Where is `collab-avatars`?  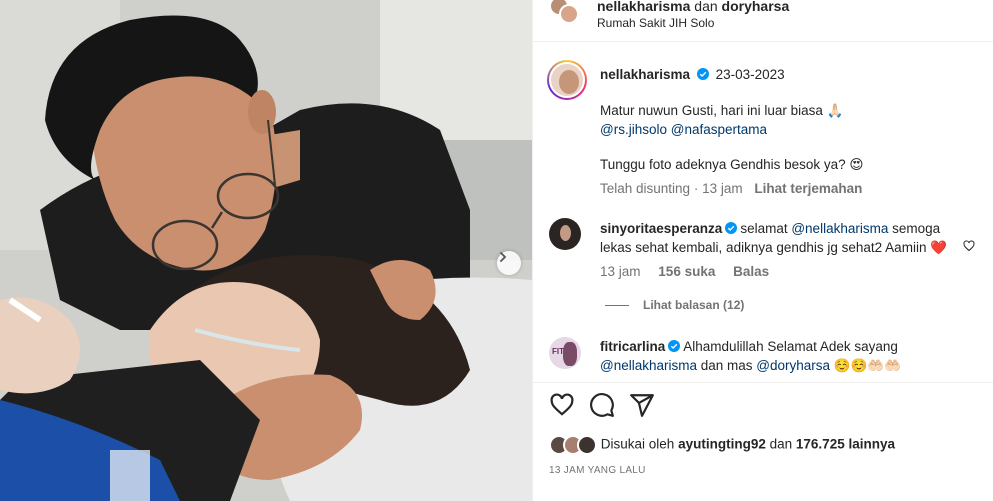
collab-avatars is located at coordinates (565, 16).